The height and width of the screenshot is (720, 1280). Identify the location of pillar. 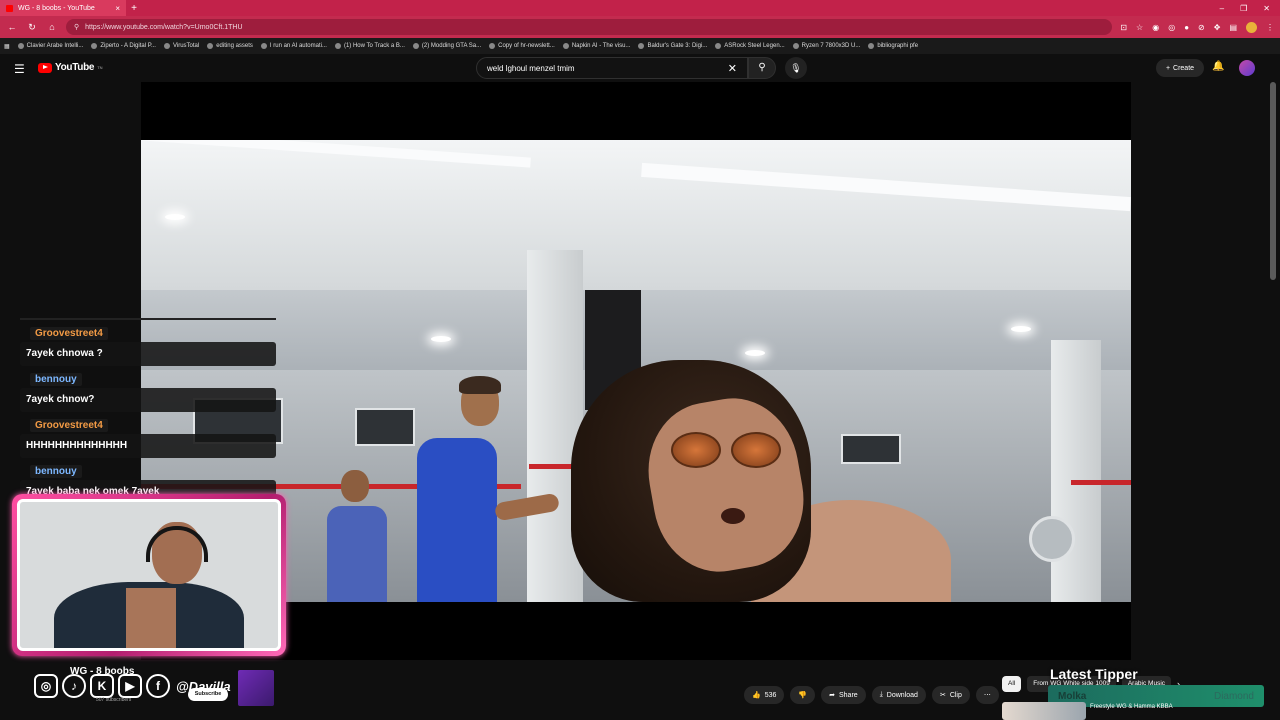
(1076, 471).